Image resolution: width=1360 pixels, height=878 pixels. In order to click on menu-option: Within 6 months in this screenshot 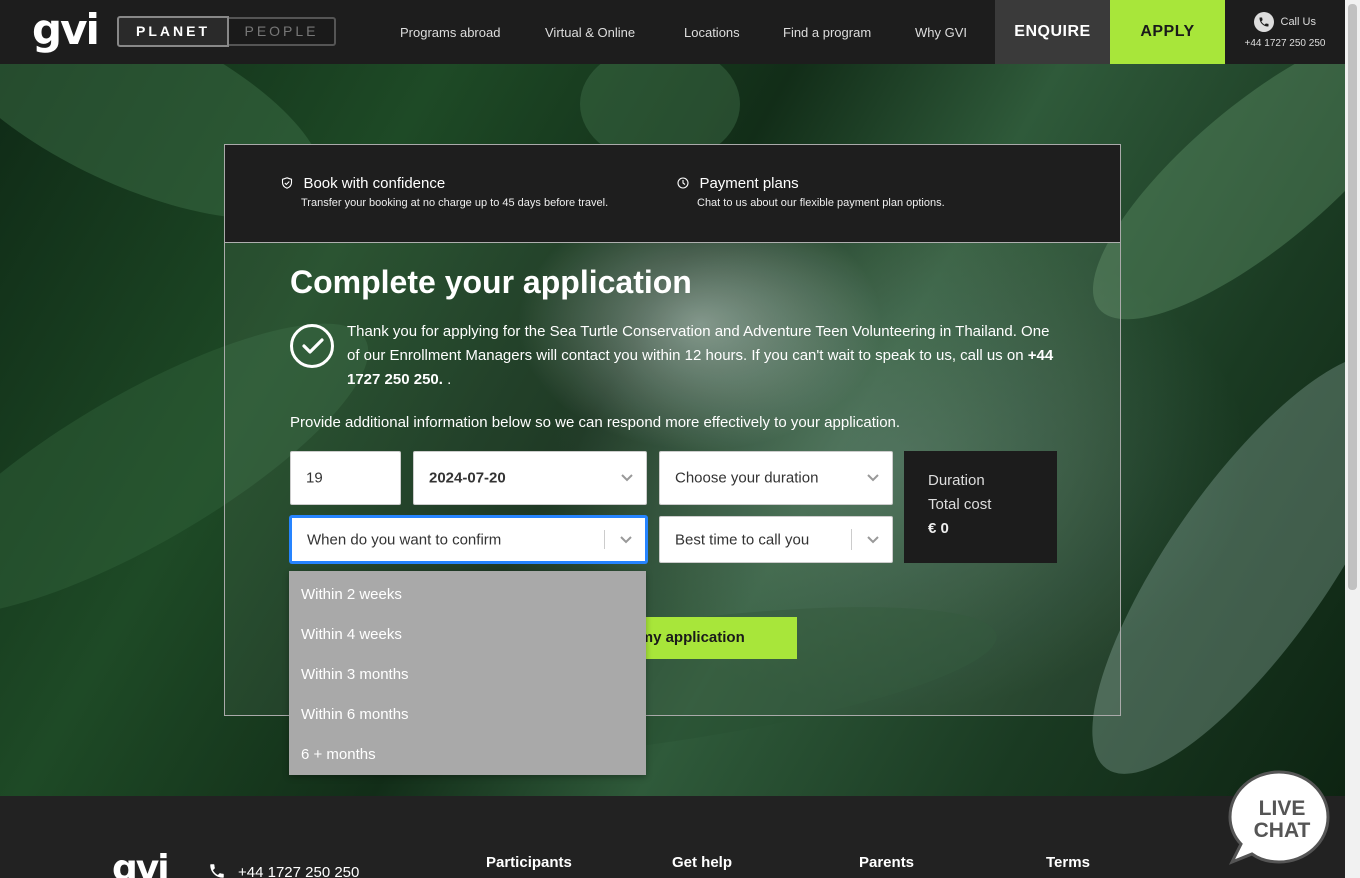, I will do `click(467, 715)`.